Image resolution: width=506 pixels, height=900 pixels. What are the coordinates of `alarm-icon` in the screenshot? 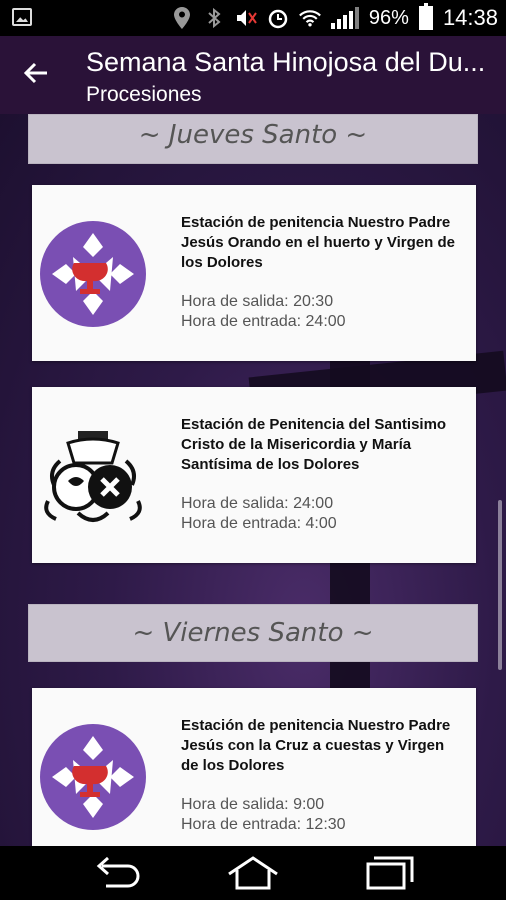 It's located at (278, 18).